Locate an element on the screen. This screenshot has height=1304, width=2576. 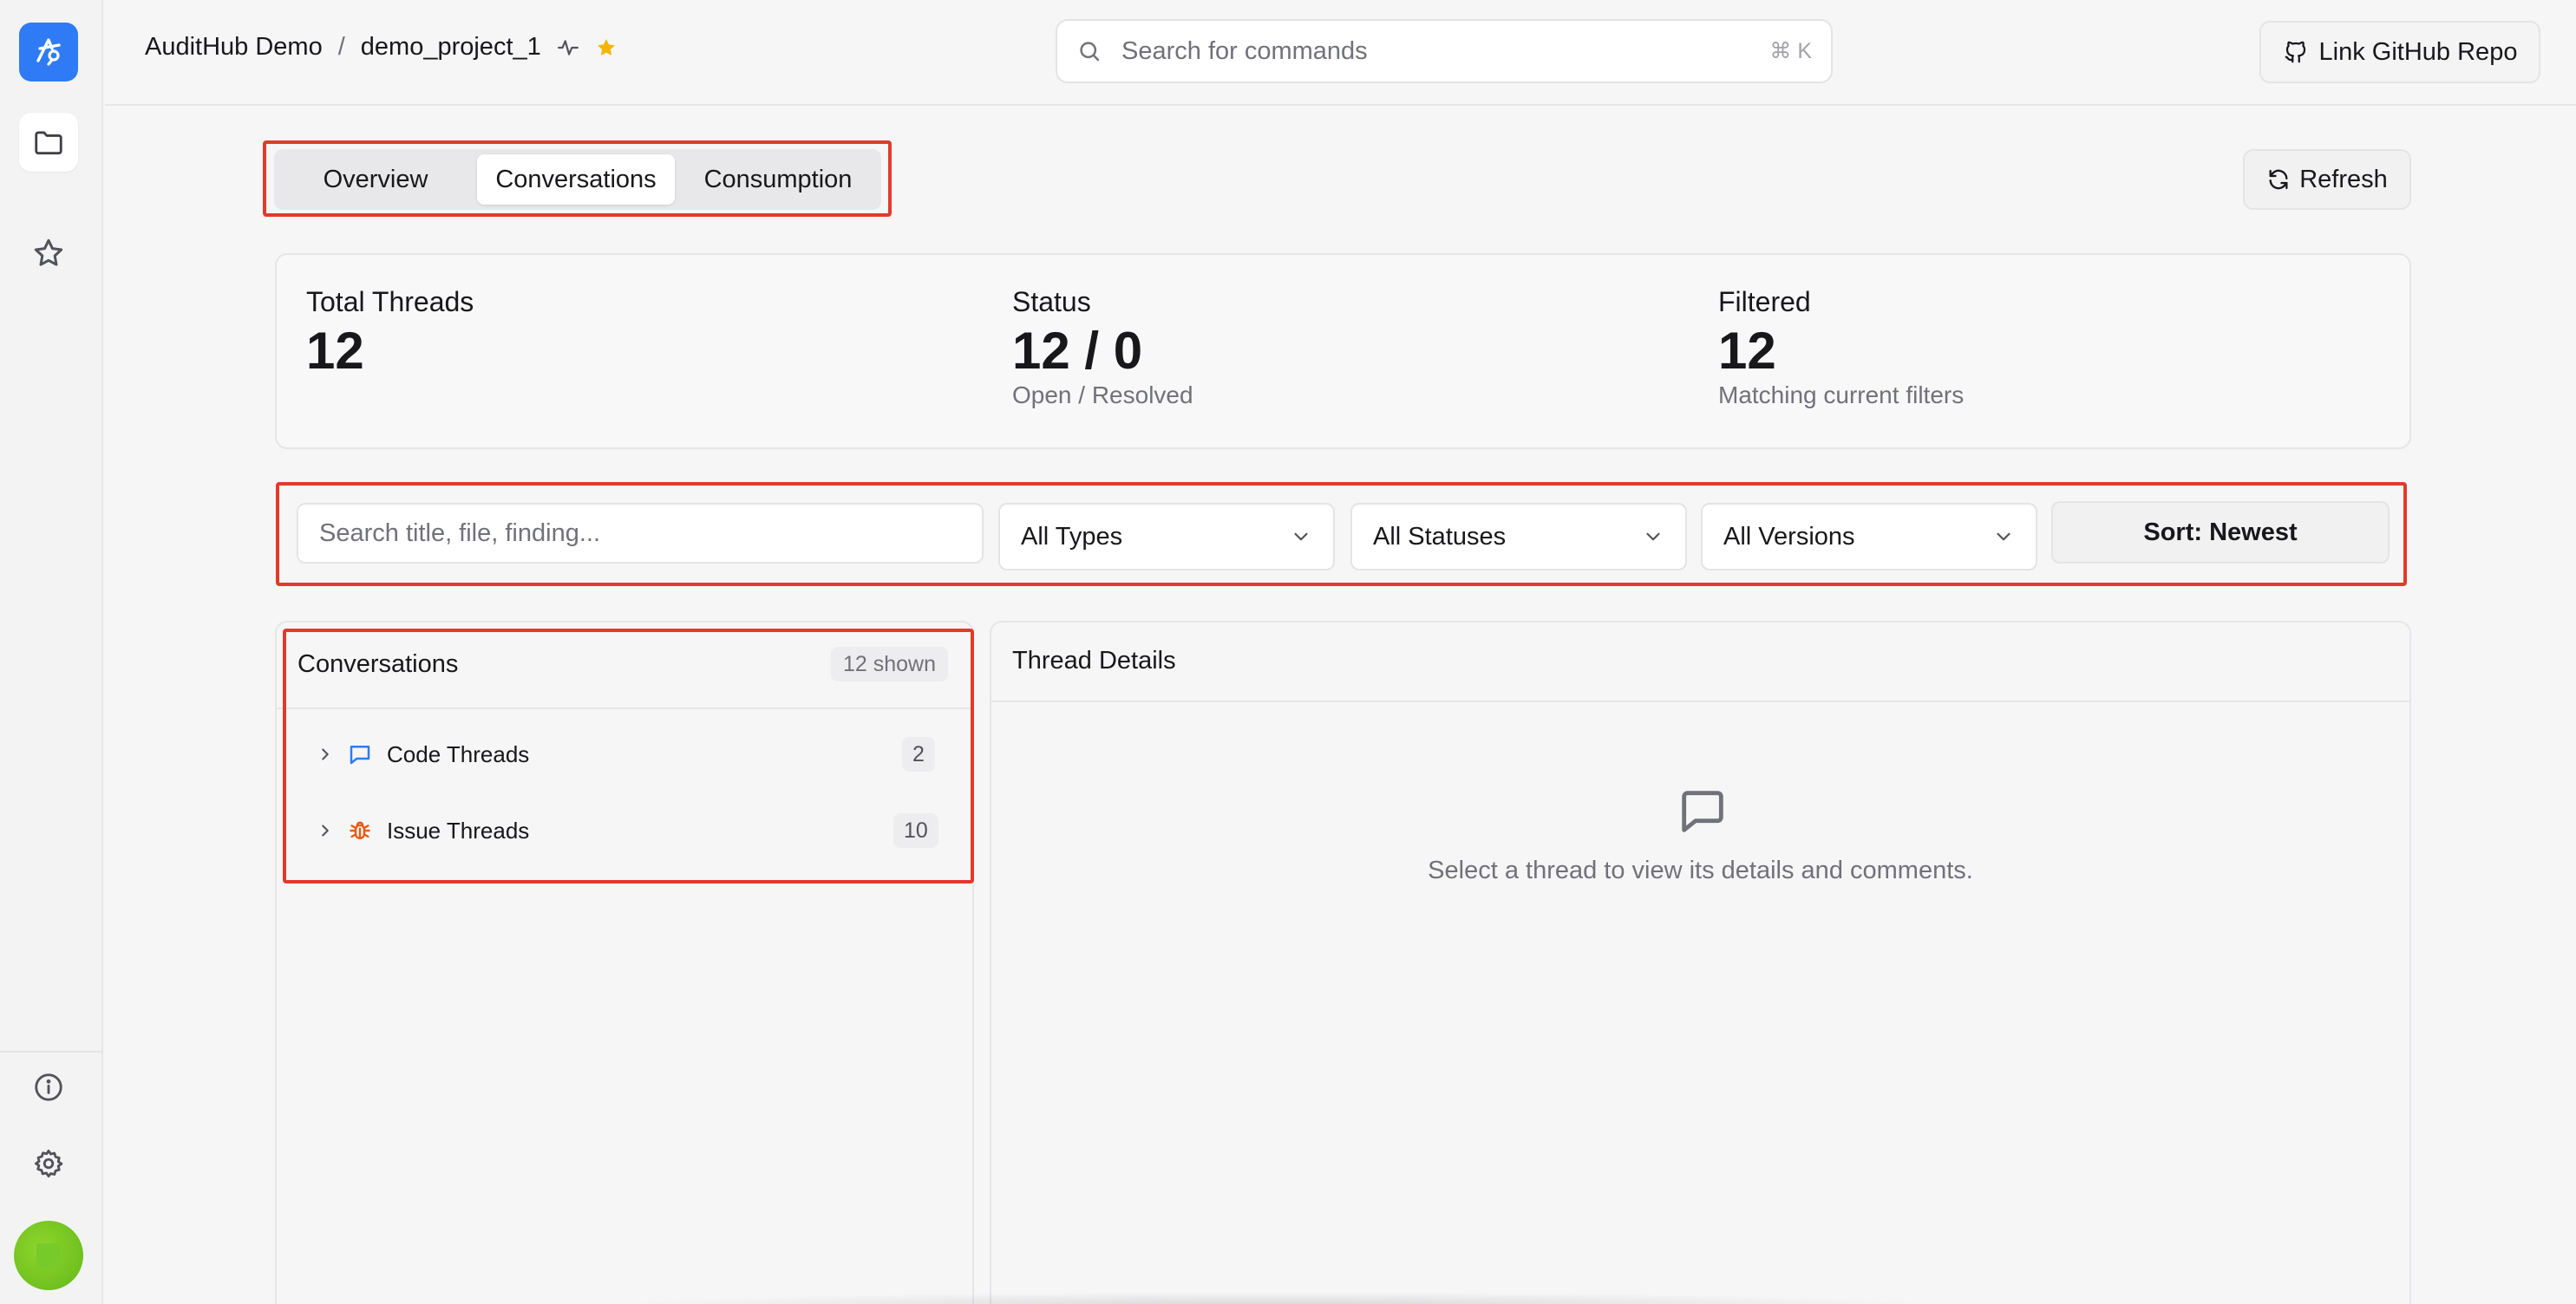
settings-button is located at coordinates (48, 1163).